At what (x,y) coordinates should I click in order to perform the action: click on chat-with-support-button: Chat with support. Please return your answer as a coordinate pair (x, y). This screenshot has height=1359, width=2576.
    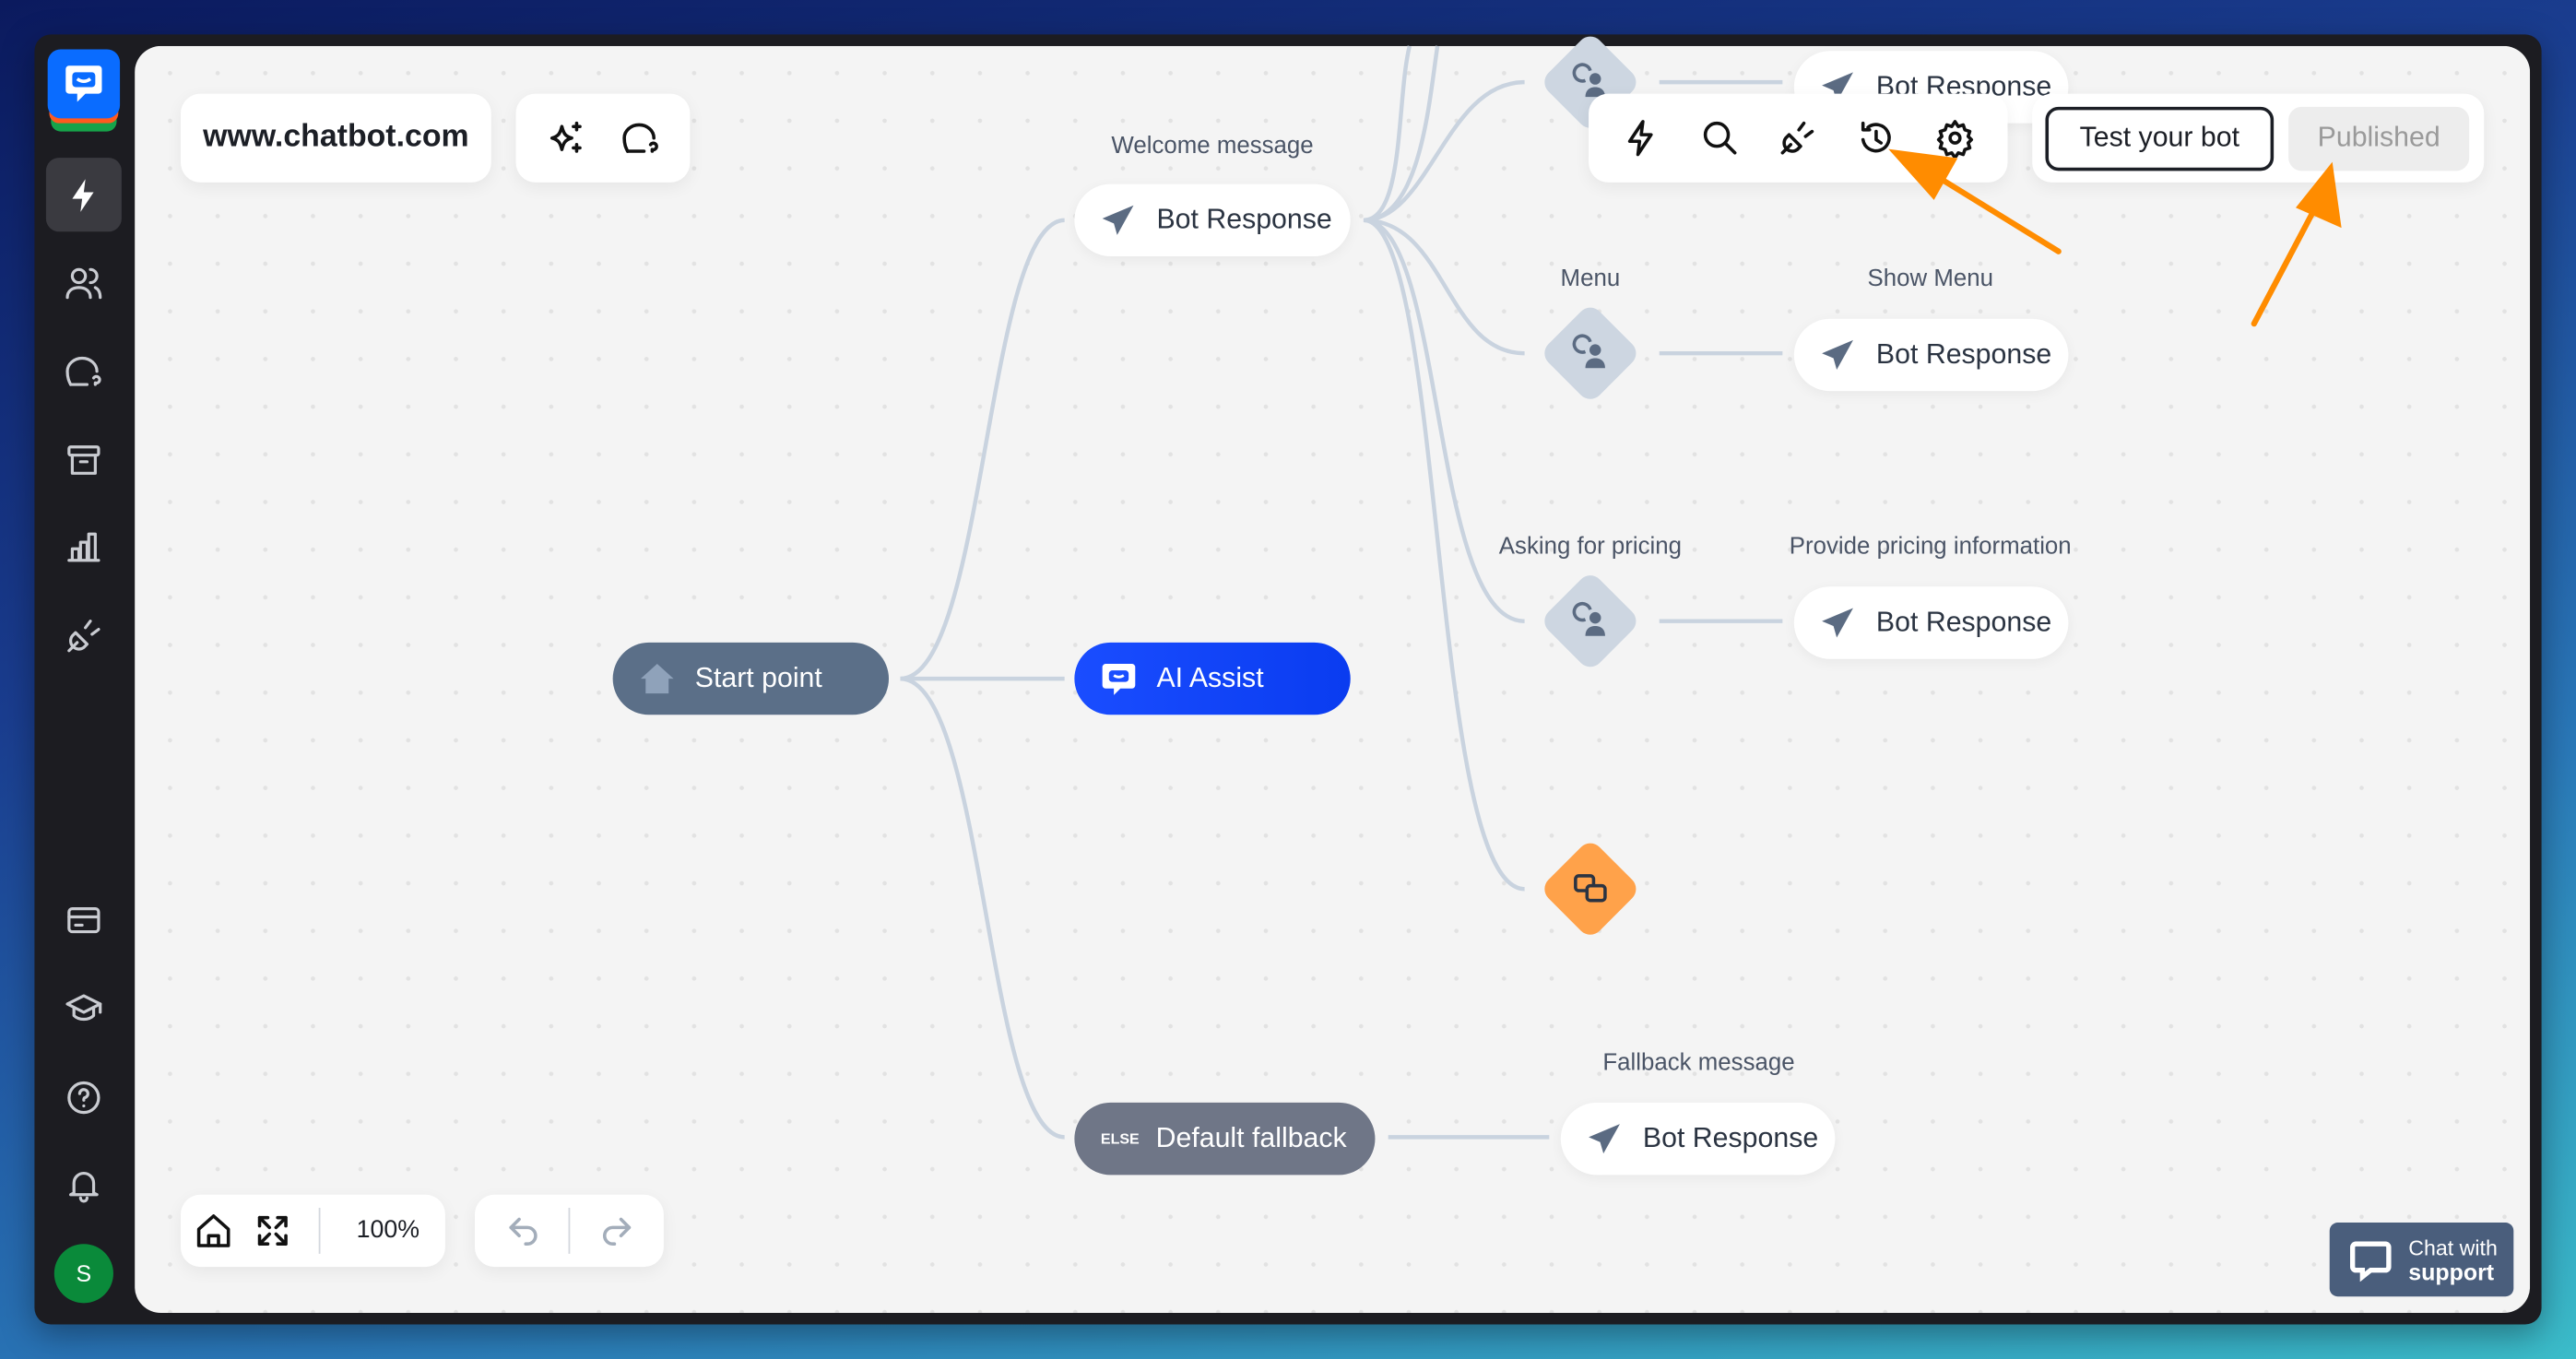
    Looking at the image, I should click on (2421, 1260).